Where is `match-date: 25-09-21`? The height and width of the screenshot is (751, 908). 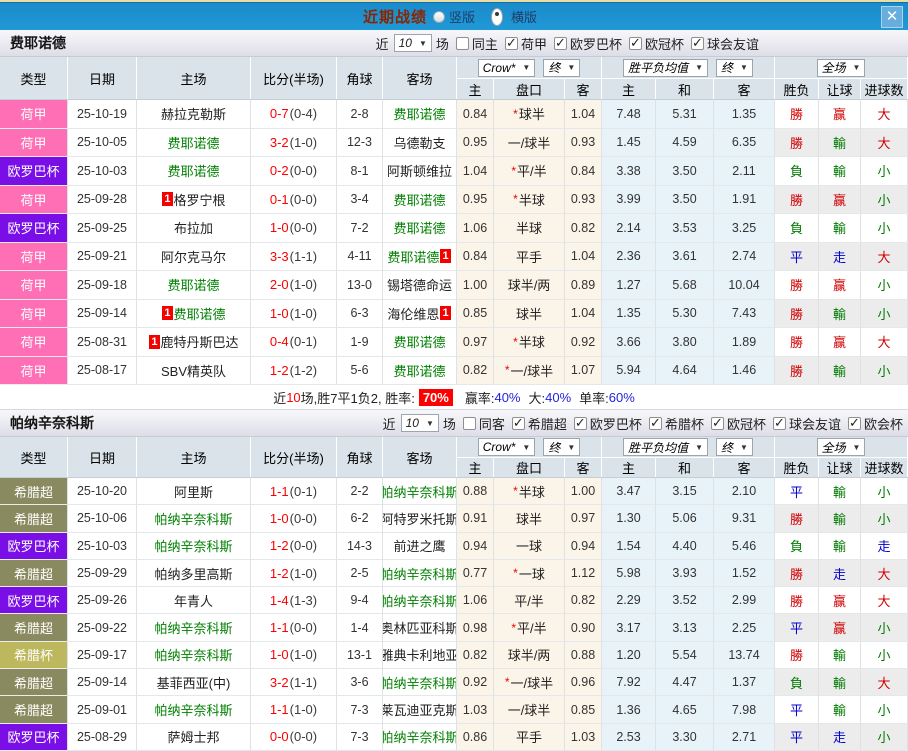 match-date: 25-09-21 is located at coordinates (102, 256).